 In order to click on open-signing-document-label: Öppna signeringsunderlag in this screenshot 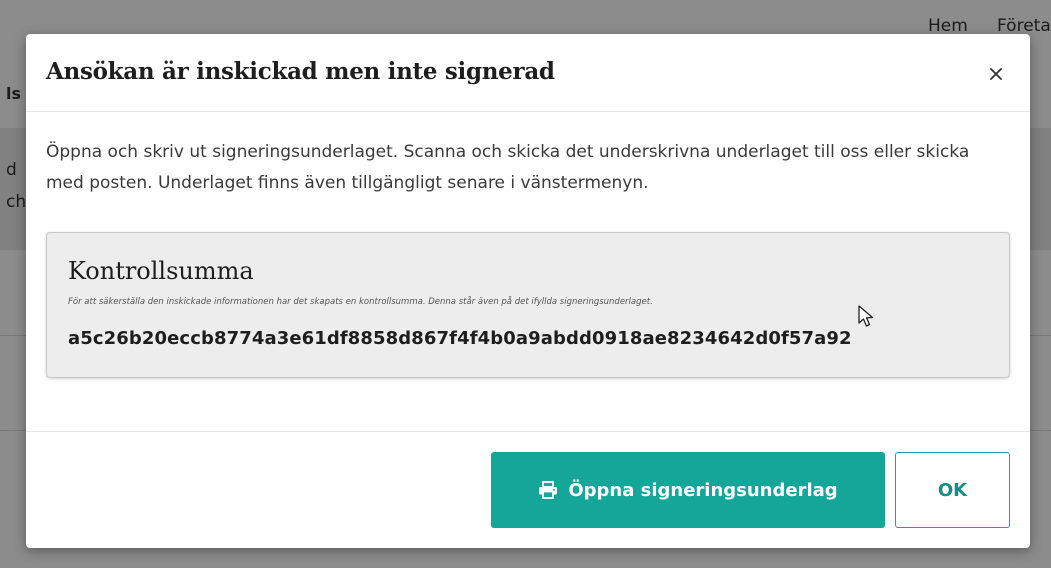, I will do `click(703, 490)`.